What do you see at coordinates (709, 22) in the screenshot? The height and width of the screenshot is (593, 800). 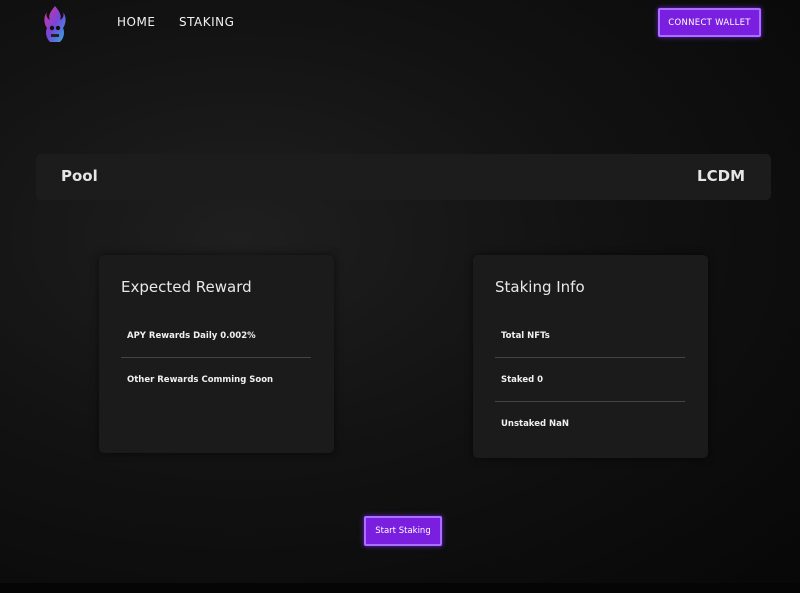 I see `connect-wallet-button: CONNECT WALLET` at bounding box center [709, 22].